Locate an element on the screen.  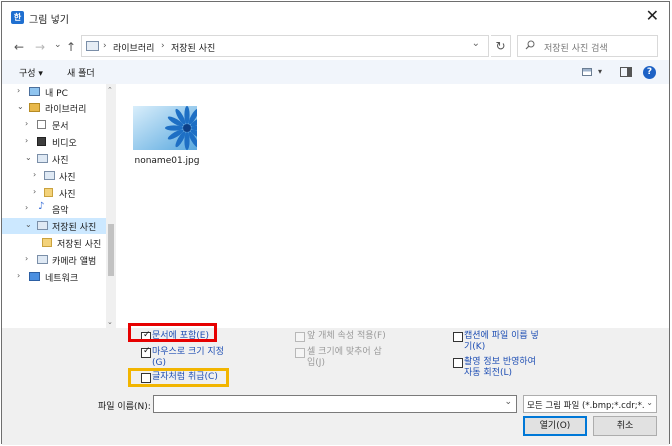
tree-item-pictures-sub1: › 사진 is located at coordinates (54, 176).